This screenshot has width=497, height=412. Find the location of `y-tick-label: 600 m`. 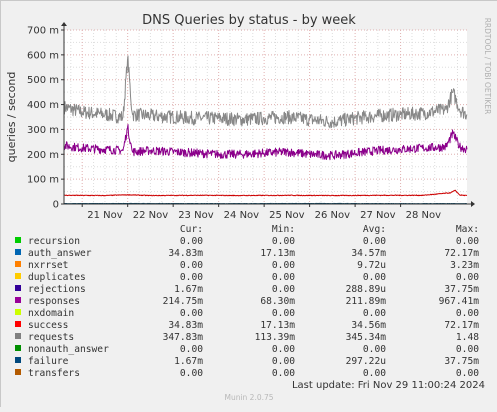

y-tick-label: 600 m is located at coordinates (43, 55).